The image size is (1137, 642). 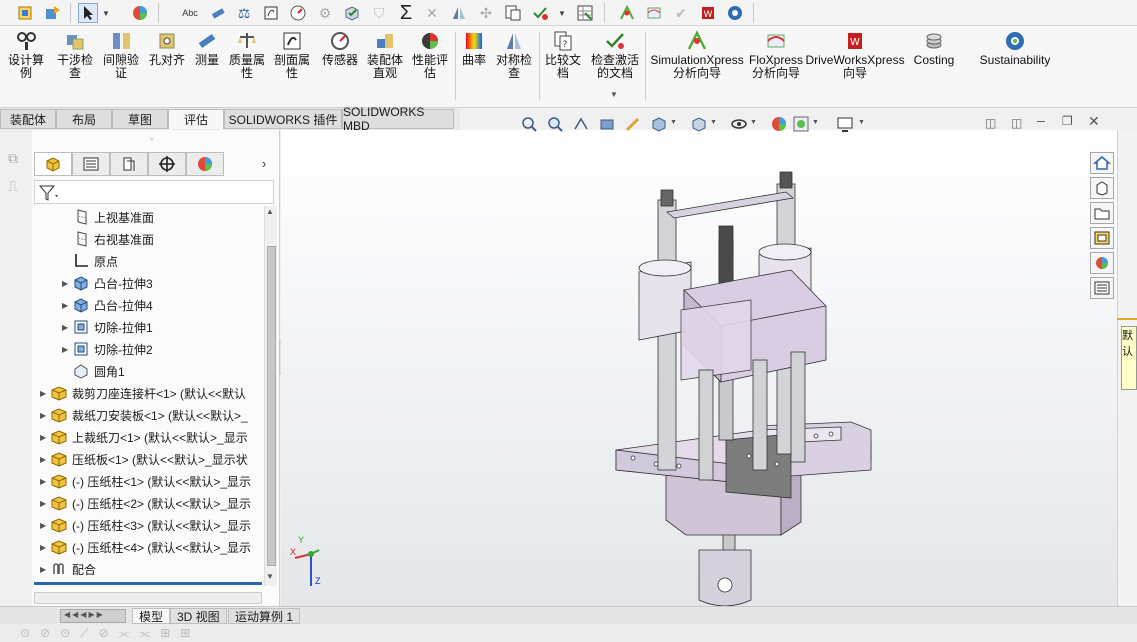 I want to click on assembly-visualization-icon: ⚙, so click(x=325, y=13).